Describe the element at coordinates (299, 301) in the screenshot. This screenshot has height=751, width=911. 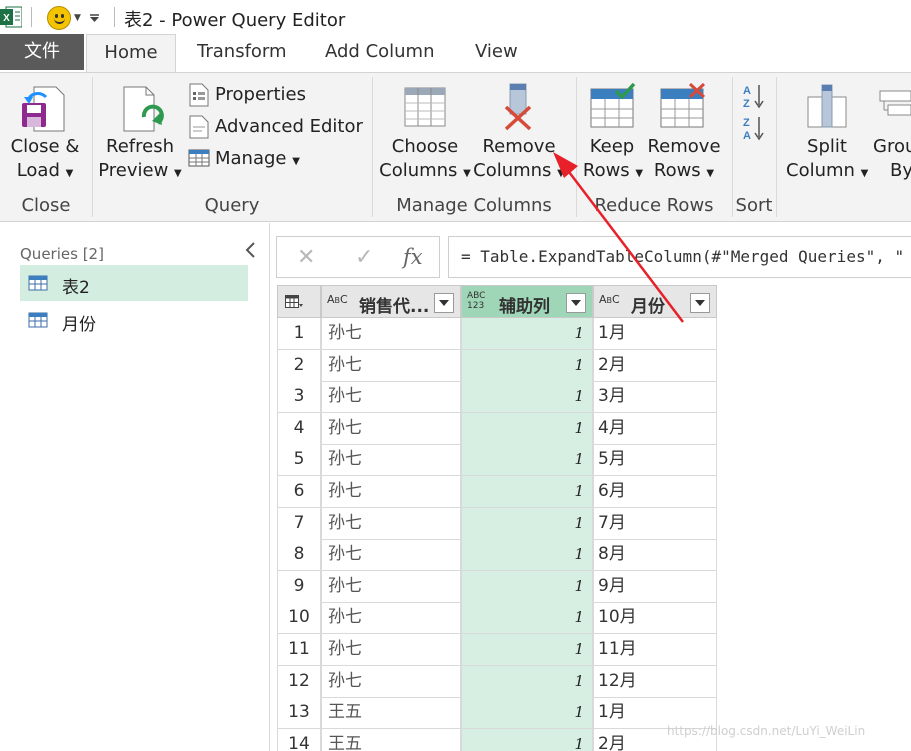
I see `table-corner-menu` at that location.